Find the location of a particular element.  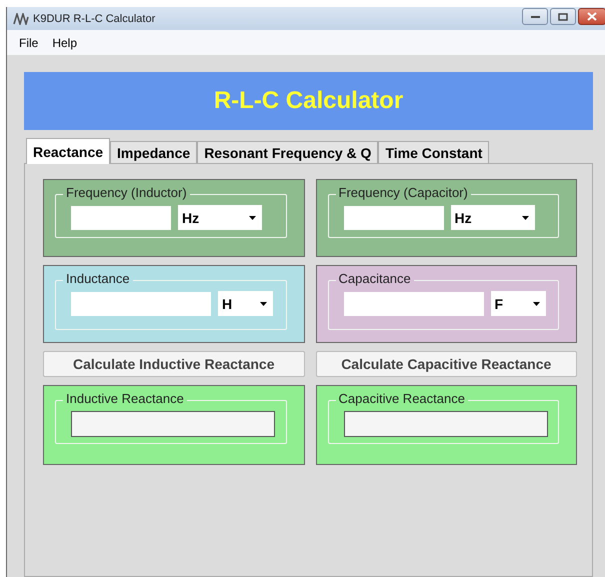

close-icon is located at coordinates (592, 16).